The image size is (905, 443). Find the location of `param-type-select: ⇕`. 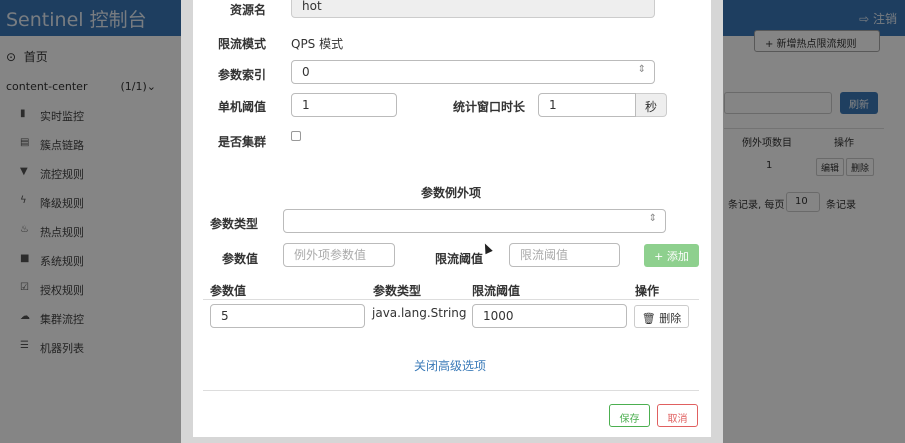

param-type-select: ⇕ is located at coordinates (474, 221).